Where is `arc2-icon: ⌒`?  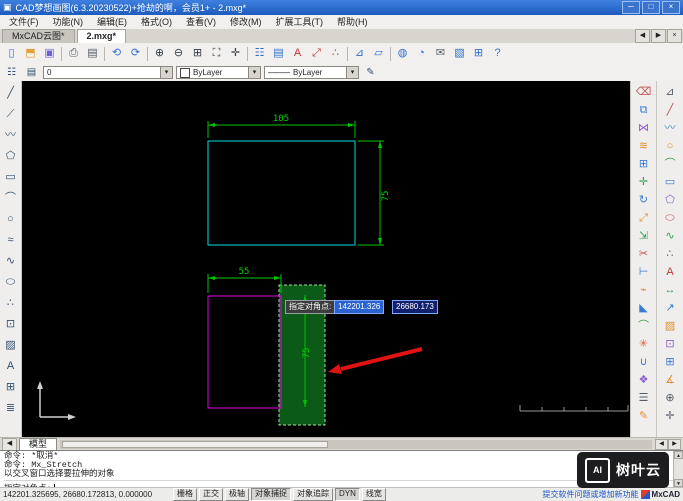
arc2-icon: ⌒ is located at coordinates (670, 164).